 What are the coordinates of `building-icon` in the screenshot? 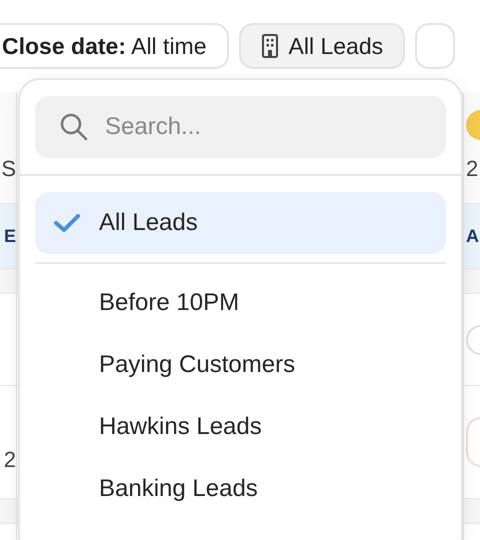 It's located at (269, 46).